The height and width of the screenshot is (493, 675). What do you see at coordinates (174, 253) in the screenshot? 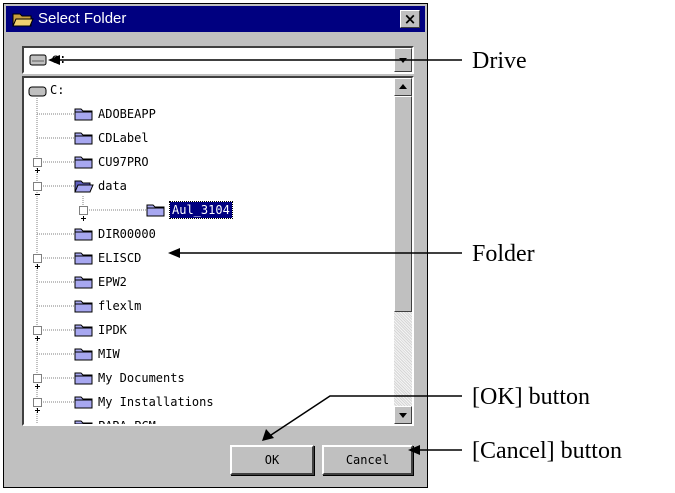
I see `folder-arrowhead` at bounding box center [174, 253].